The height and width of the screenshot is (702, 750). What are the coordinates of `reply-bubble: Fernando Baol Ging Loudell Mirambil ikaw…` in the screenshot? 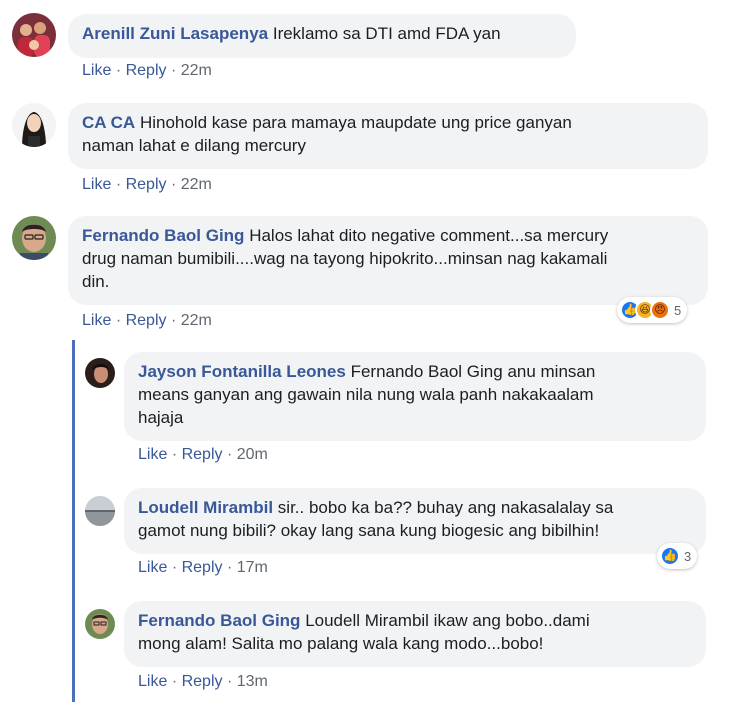 It's located at (415, 634).